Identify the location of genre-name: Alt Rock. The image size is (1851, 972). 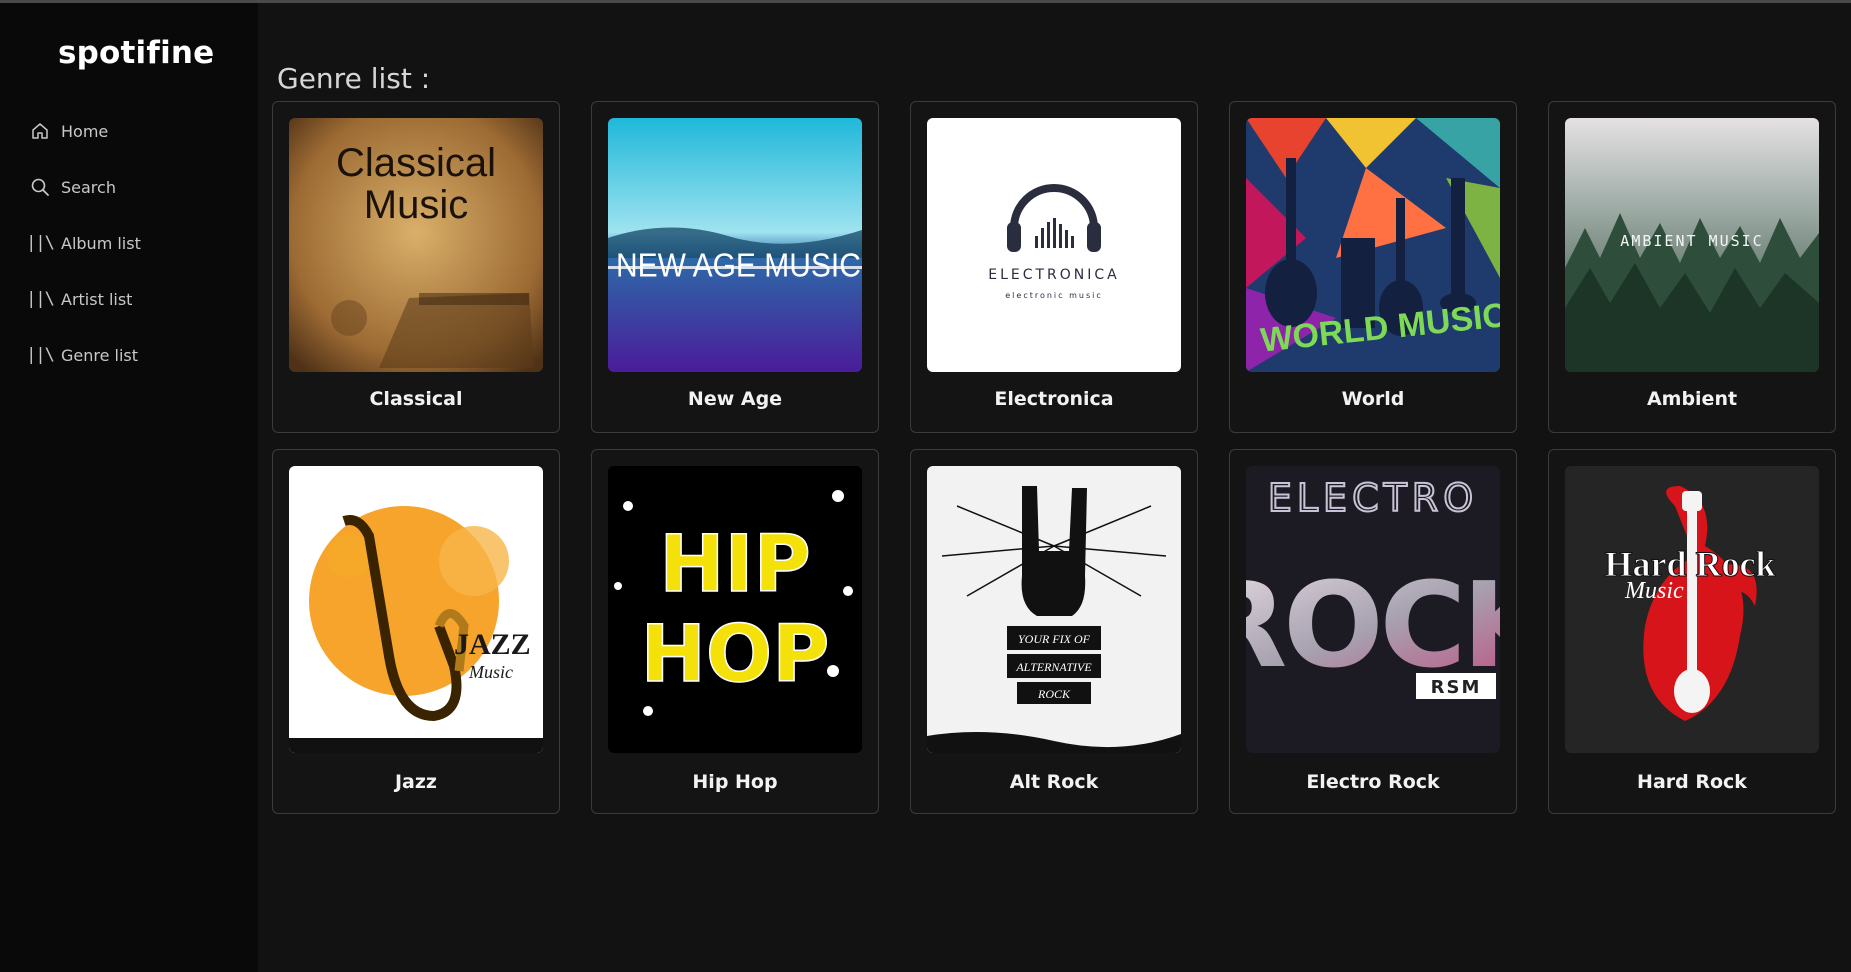
(1054, 782).